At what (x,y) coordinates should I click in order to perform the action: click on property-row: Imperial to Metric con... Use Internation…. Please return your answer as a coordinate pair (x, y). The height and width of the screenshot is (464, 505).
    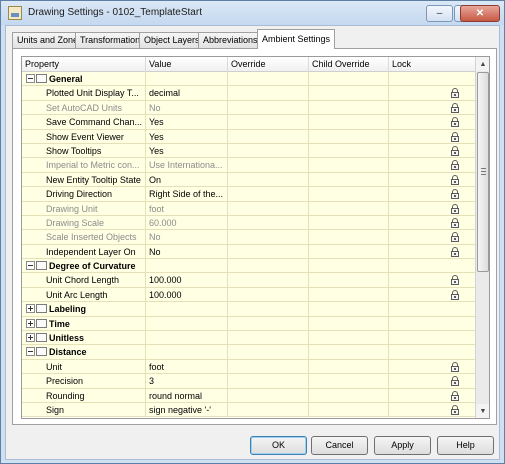
    Looking at the image, I should click on (248, 165).